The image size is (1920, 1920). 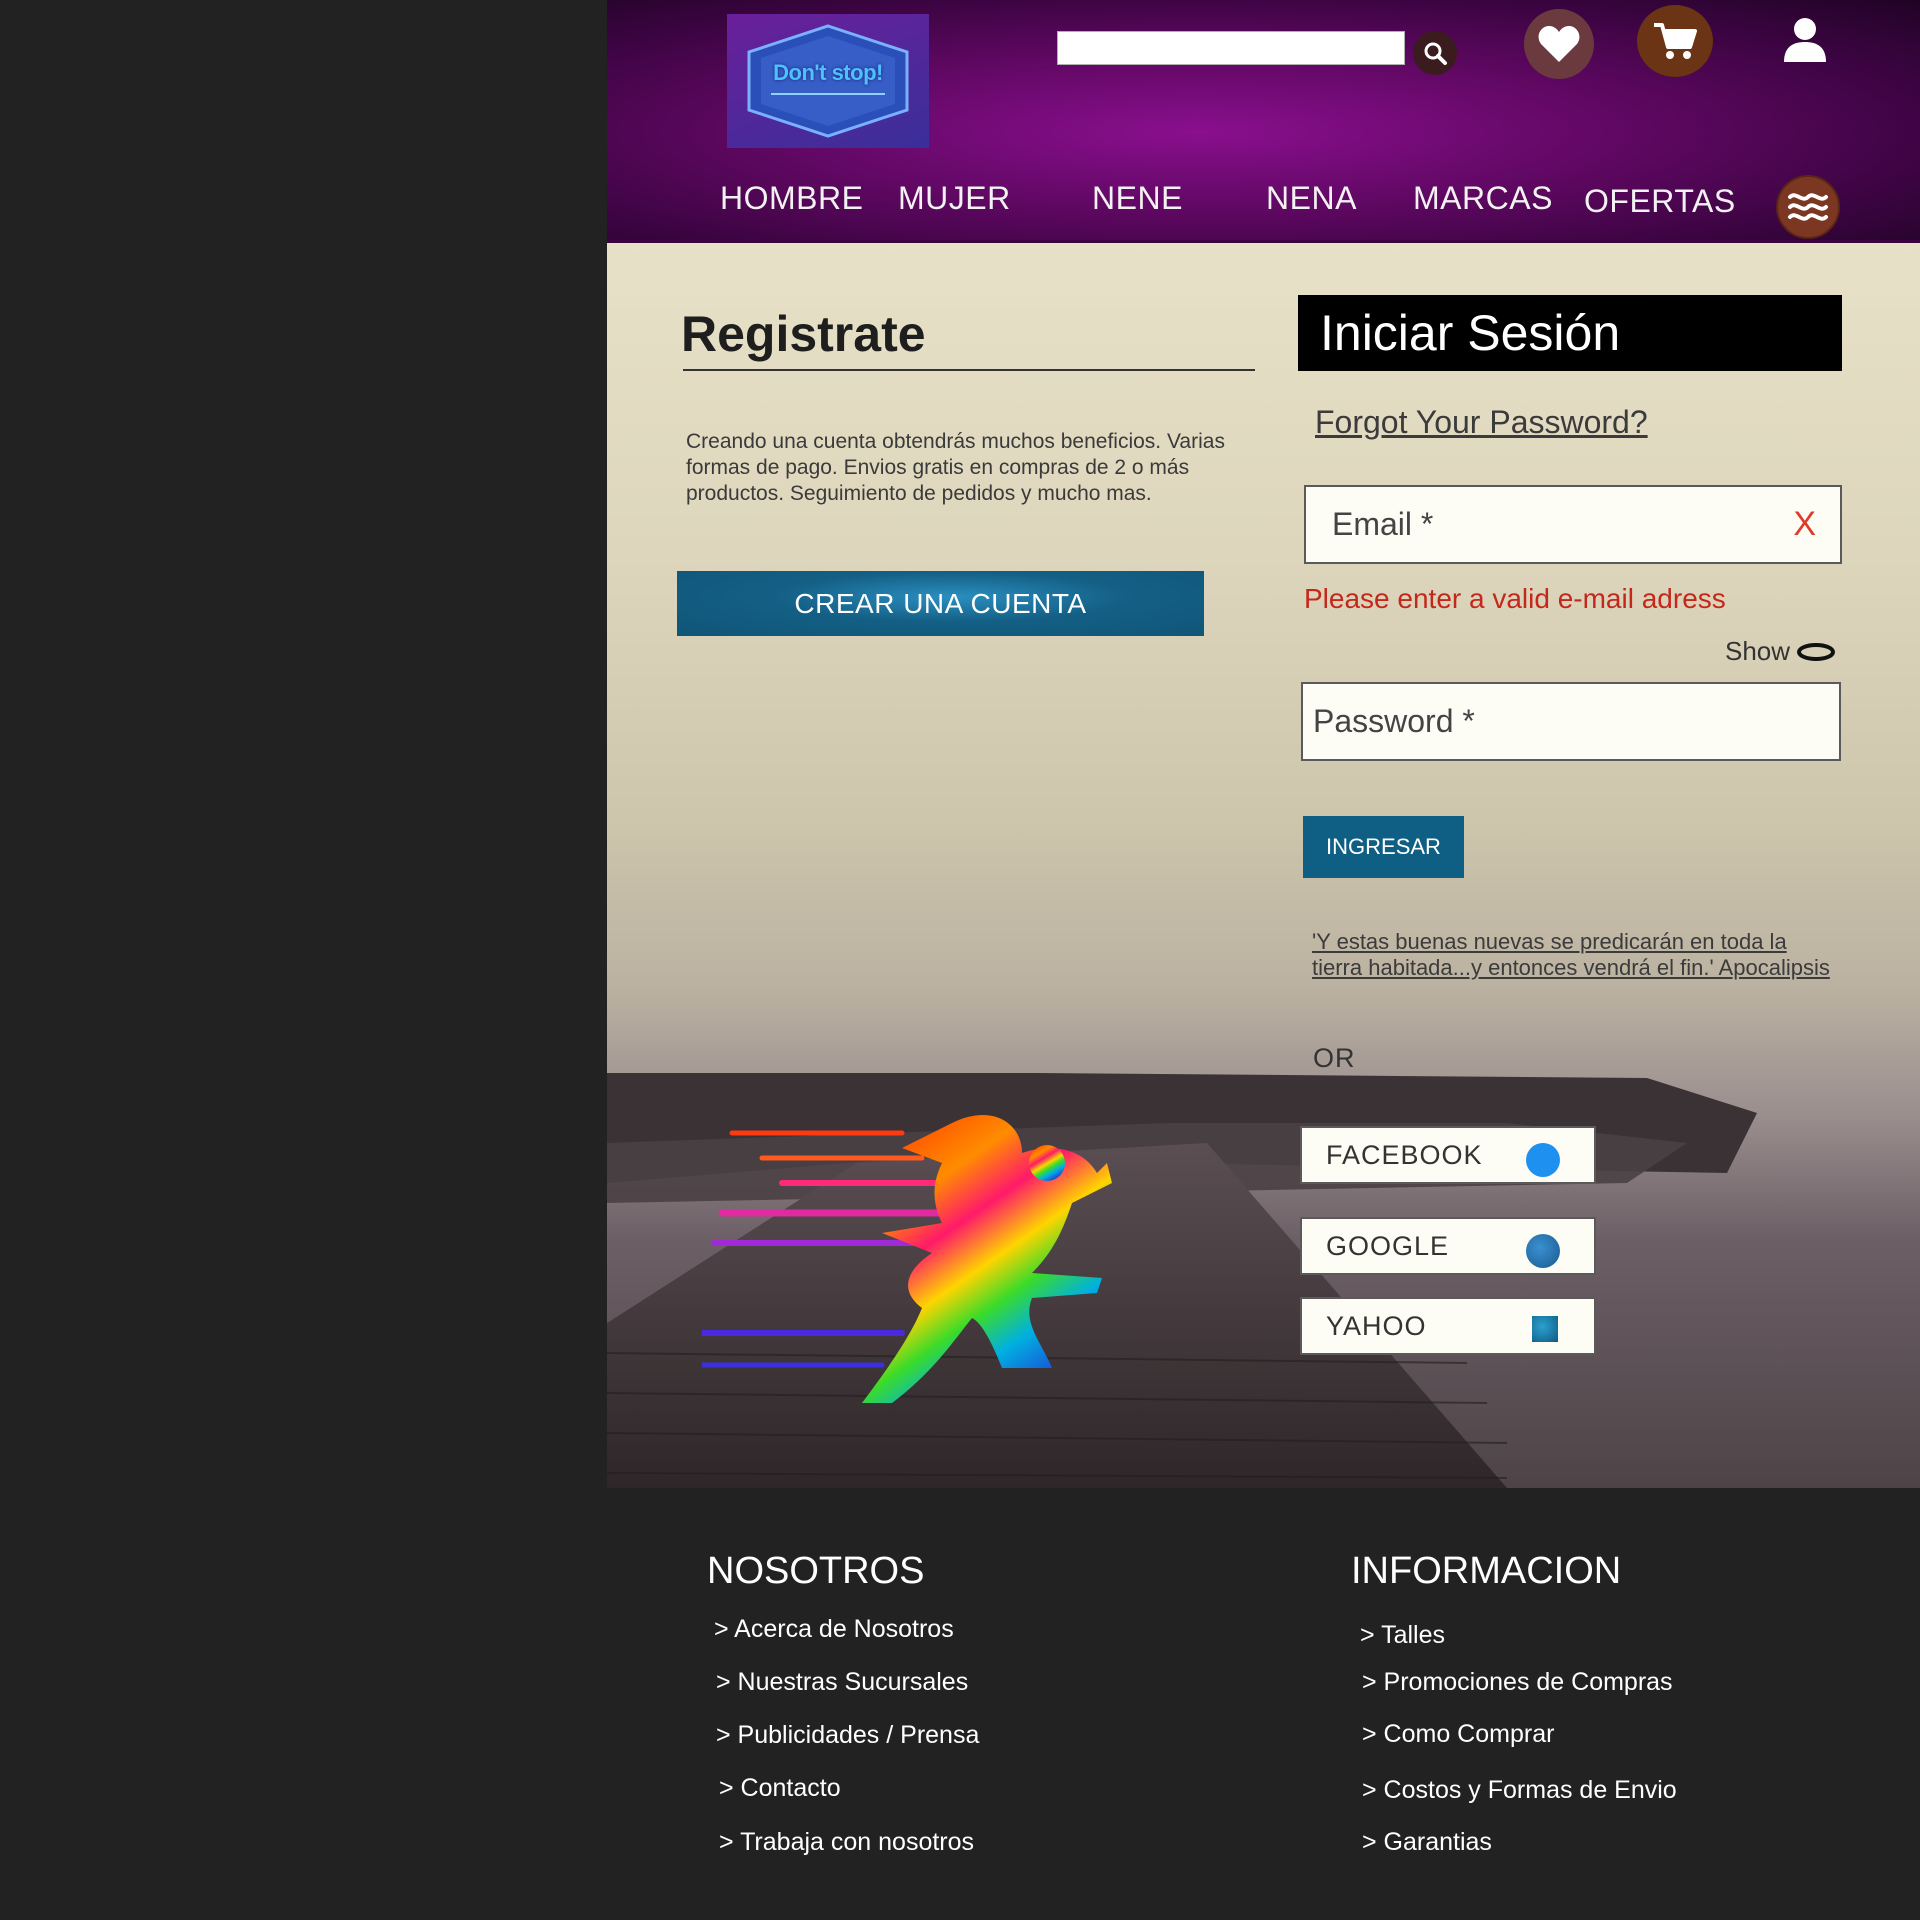 What do you see at coordinates (1570, 333) in the screenshot?
I see `login-title: Iniciar Sesión` at bounding box center [1570, 333].